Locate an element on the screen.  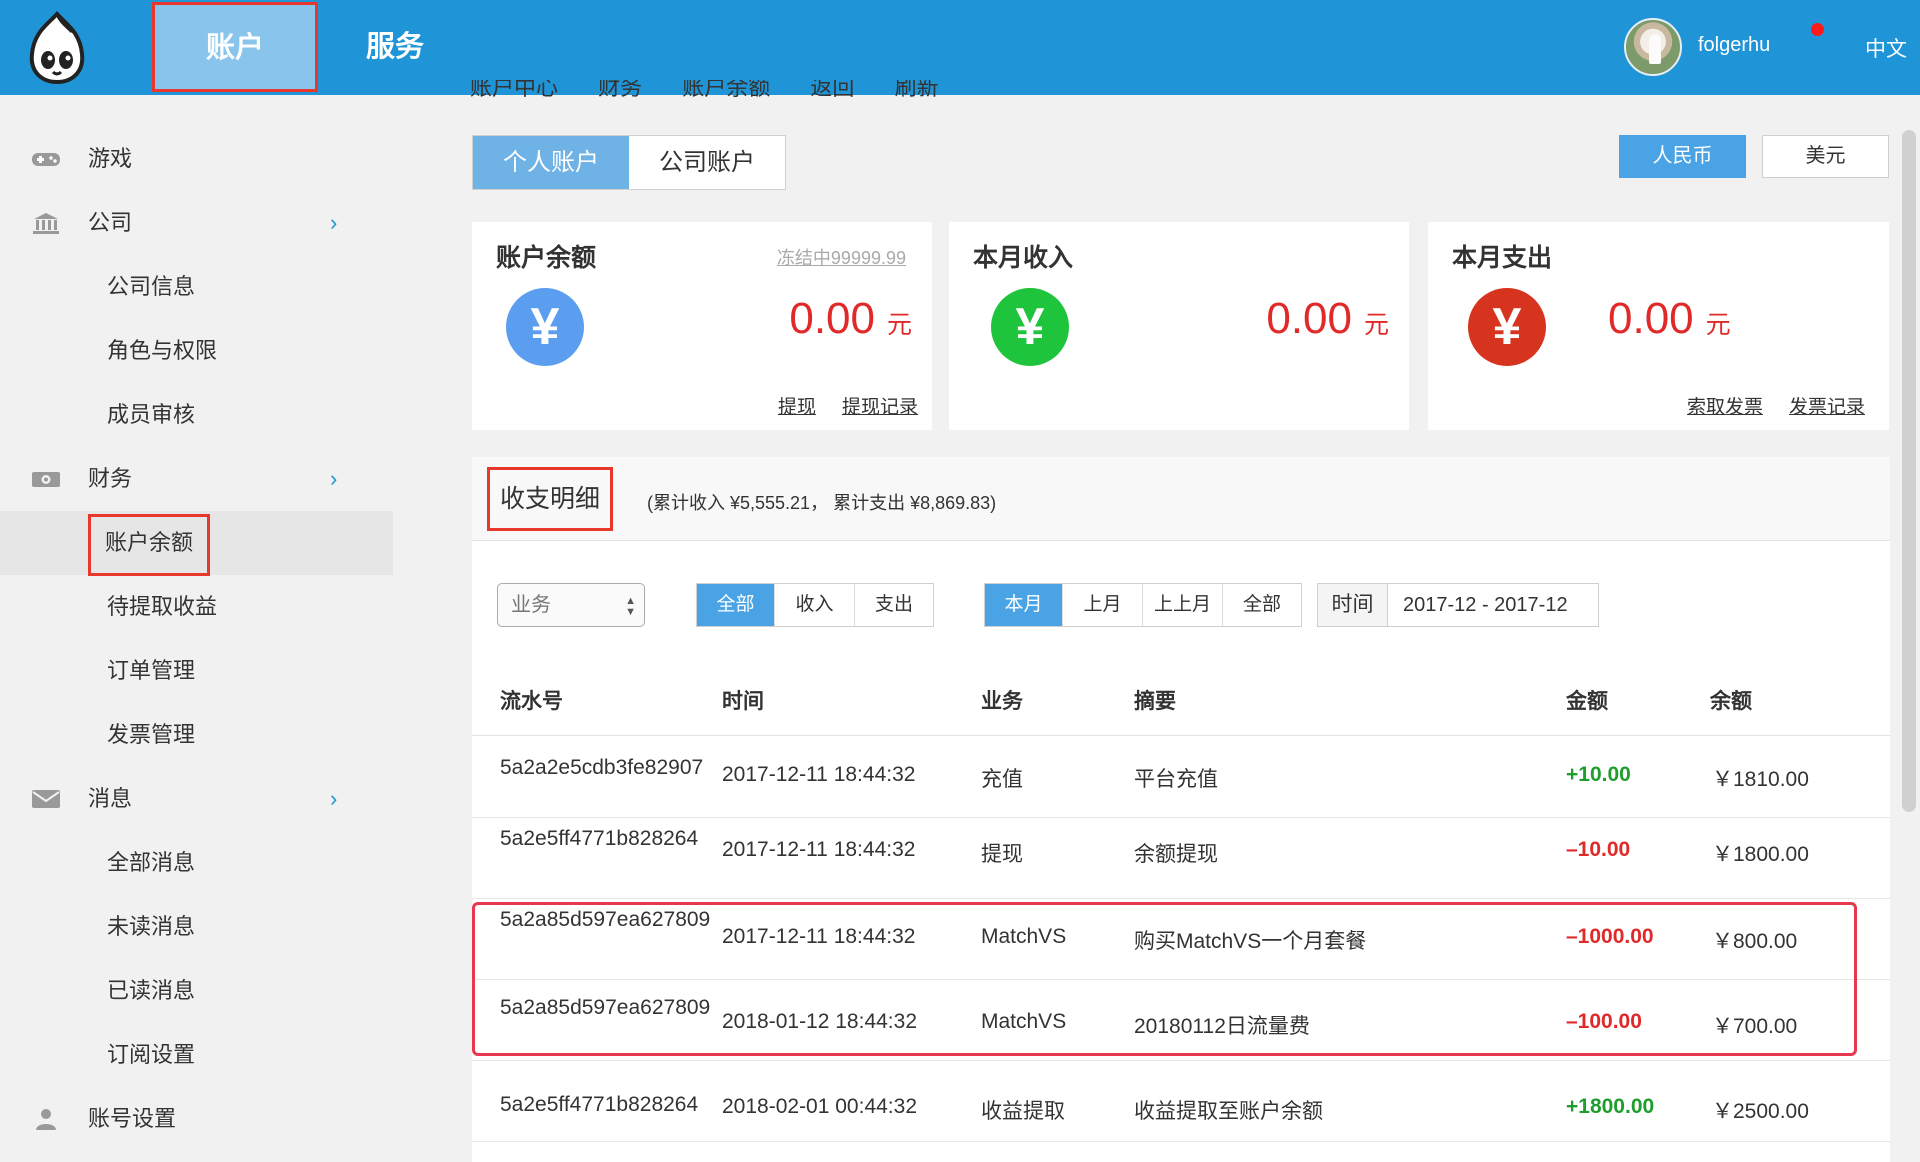
sidebar-item-account-settings: 账号设置 is located at coordinates (196, 1119).